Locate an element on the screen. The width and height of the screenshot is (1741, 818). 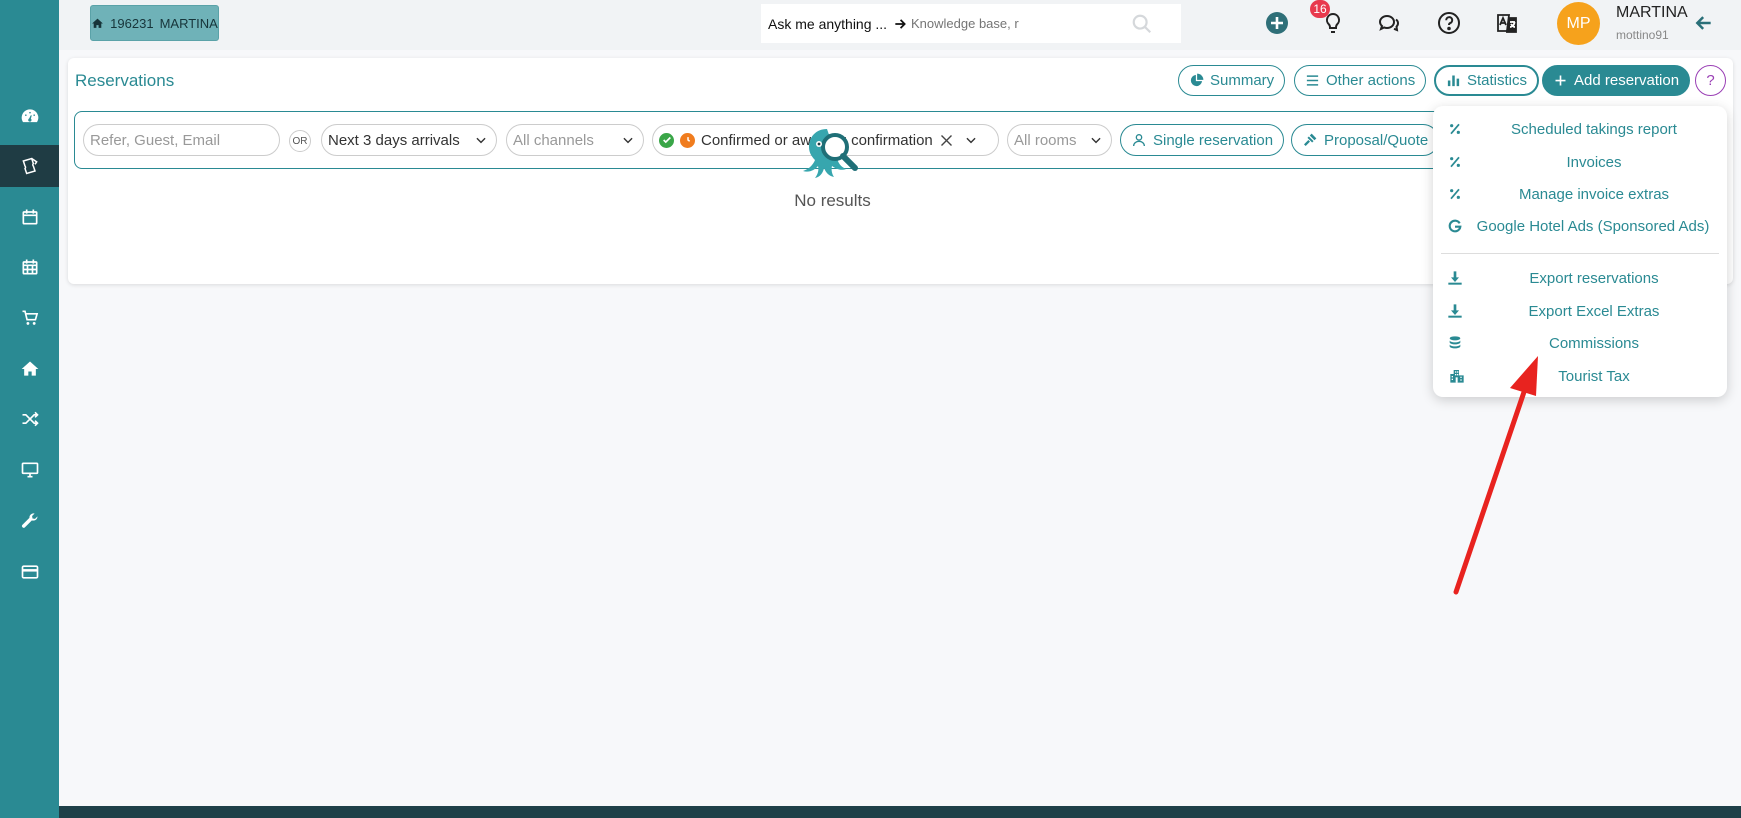
notification-badge: 16 is located at coordinates (1320, 9).